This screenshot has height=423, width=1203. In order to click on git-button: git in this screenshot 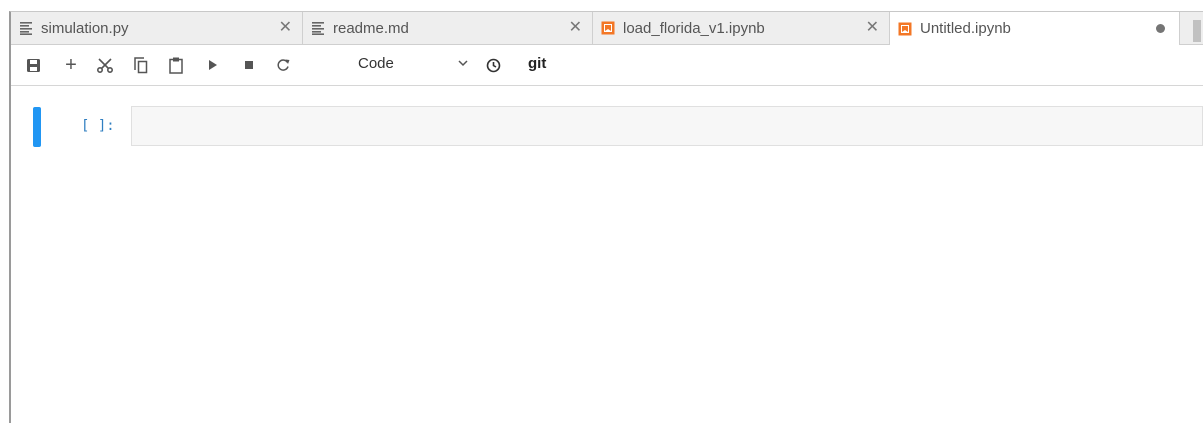, I will do `click(537, 63)`.